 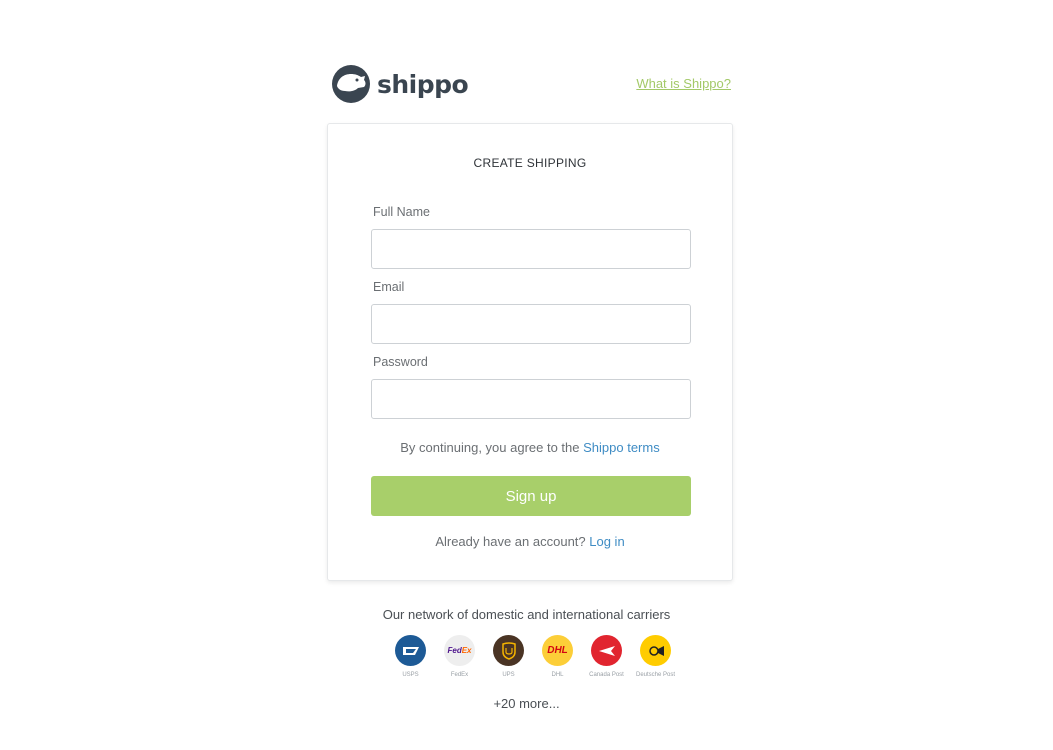 What do you see at coordinates (557, 650) in the screenshot?
I see `dhl-logo-icon: DHL` at bounding box center [557, 650].